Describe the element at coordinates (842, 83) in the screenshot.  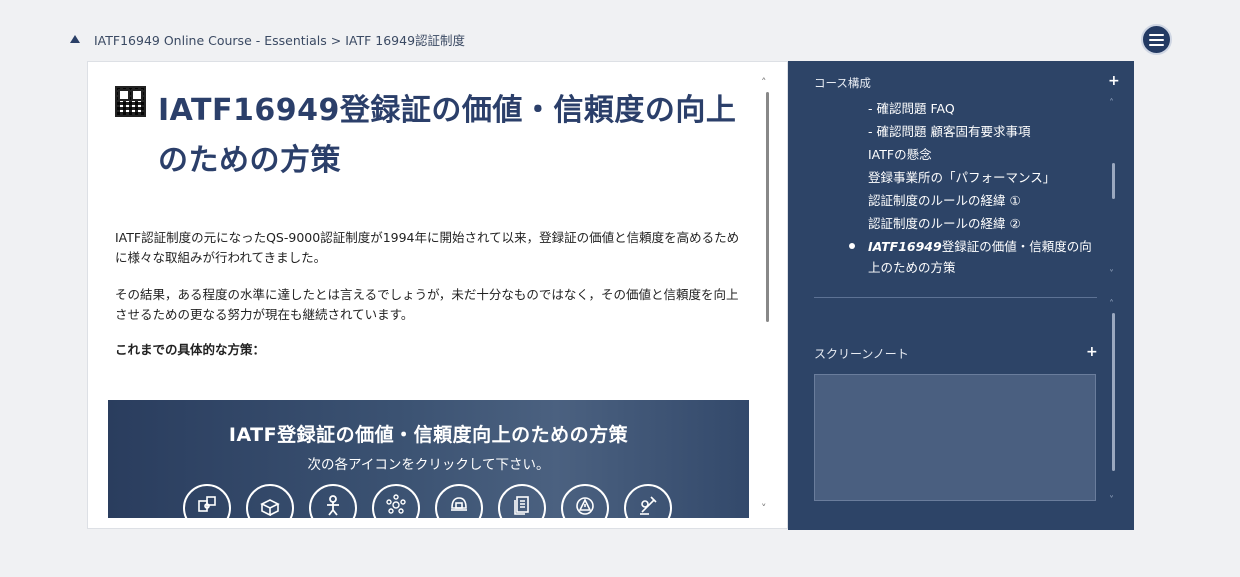
I see `course-structure-header: コース構成` at that location.